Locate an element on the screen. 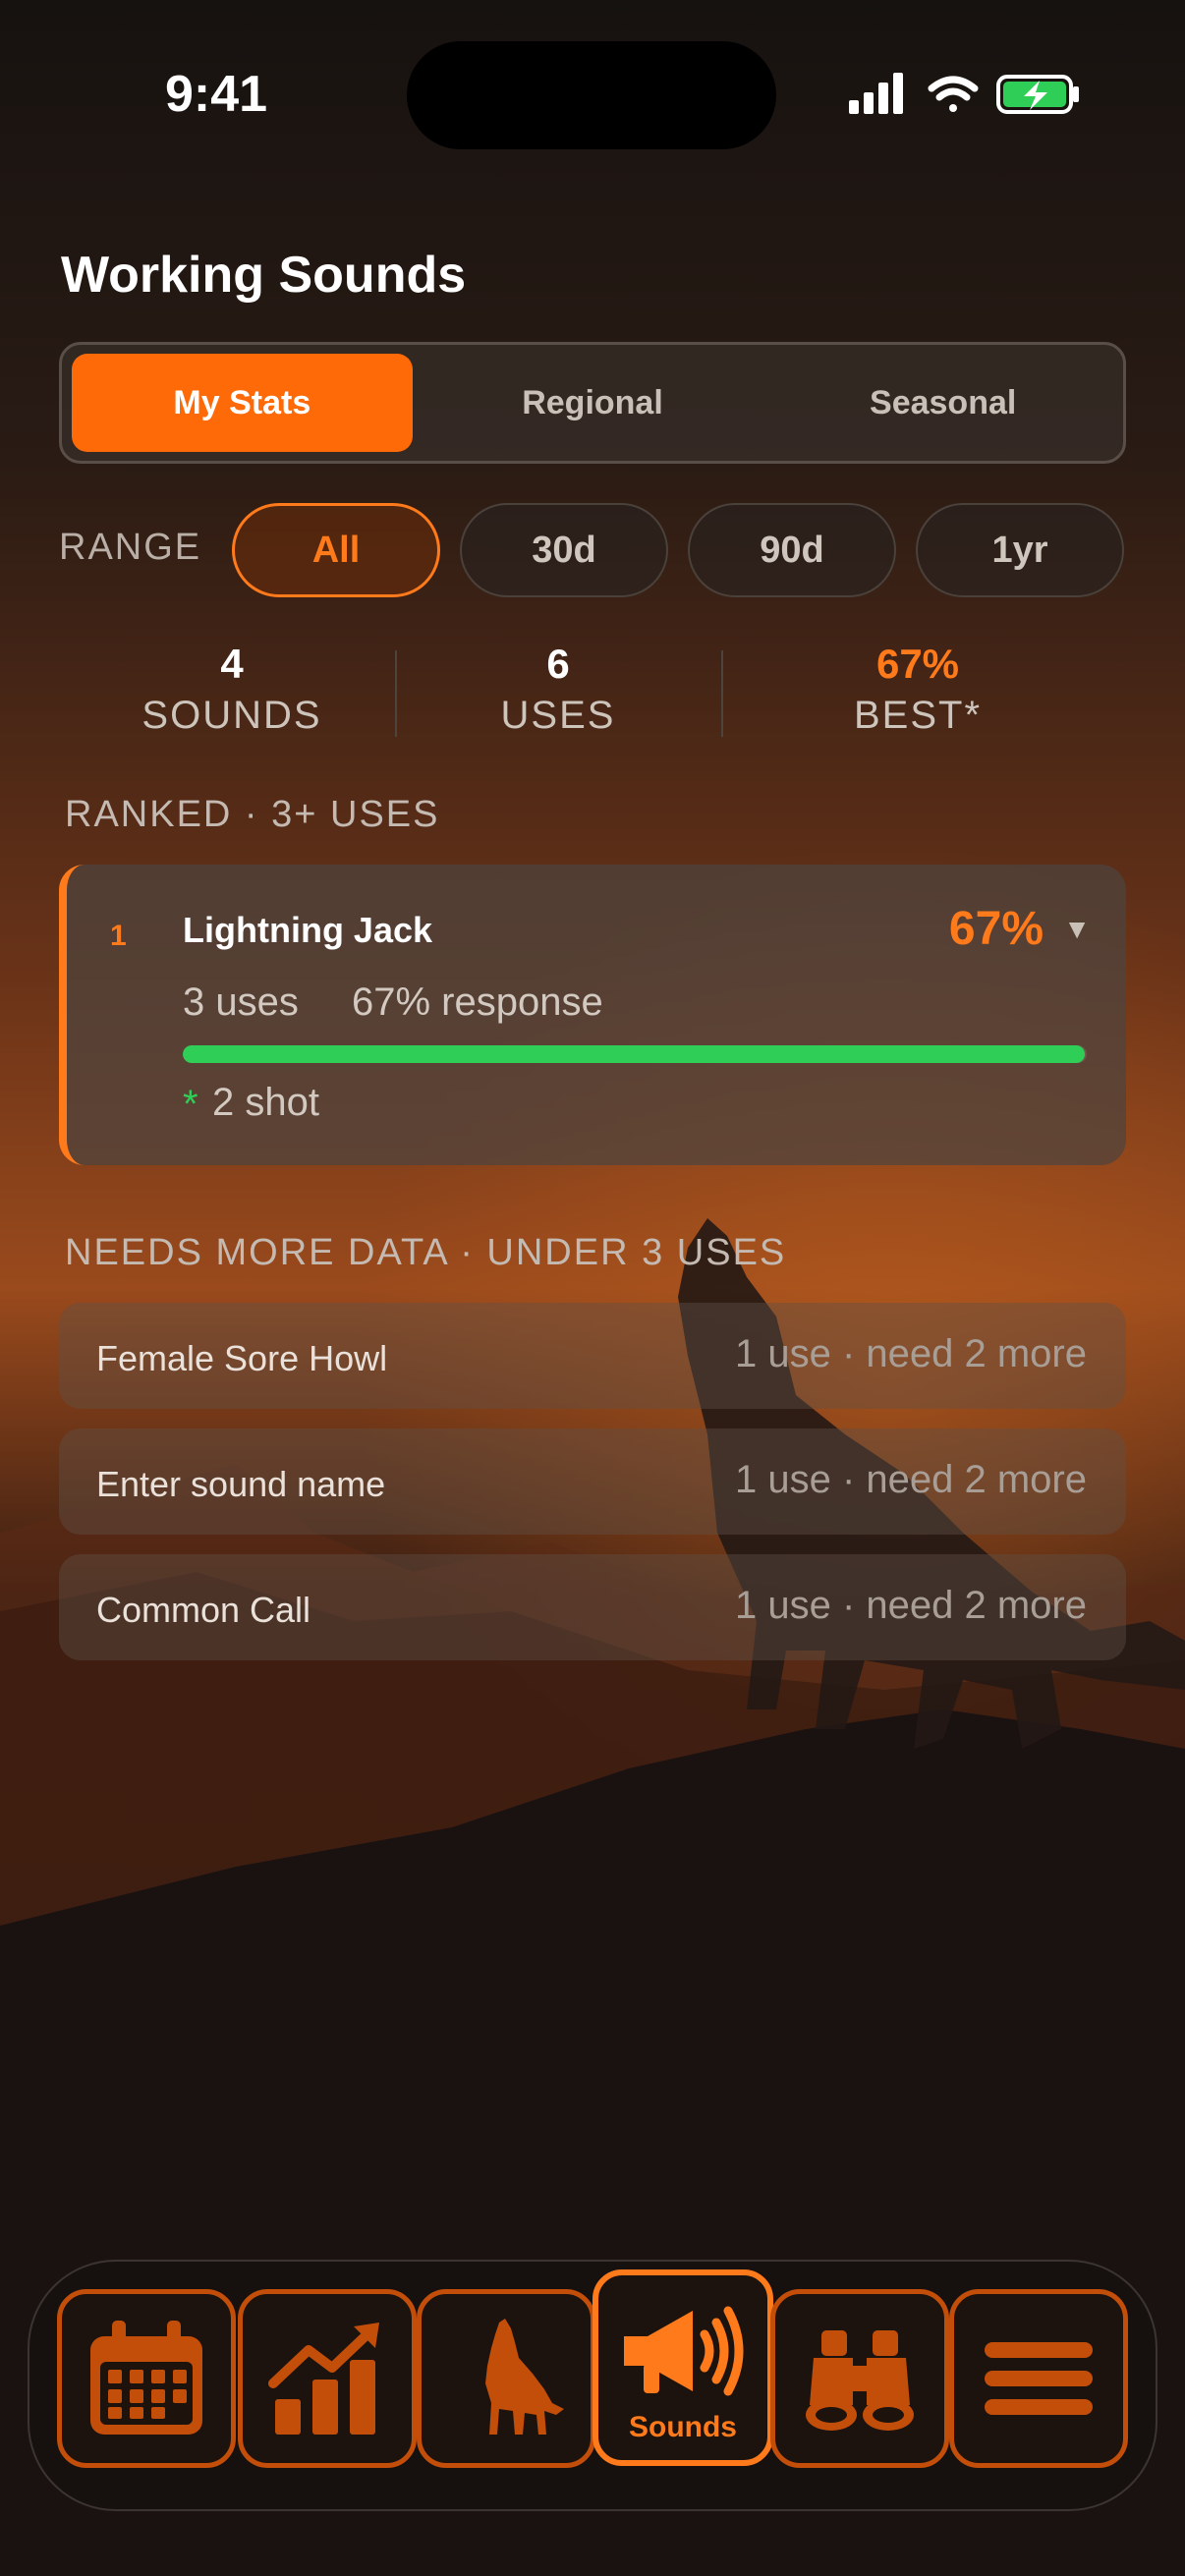 Image resolution: width=1185 pixels, height=2576 pixels. nav-sounds: Sounds is located at coordinates (683, 2367).